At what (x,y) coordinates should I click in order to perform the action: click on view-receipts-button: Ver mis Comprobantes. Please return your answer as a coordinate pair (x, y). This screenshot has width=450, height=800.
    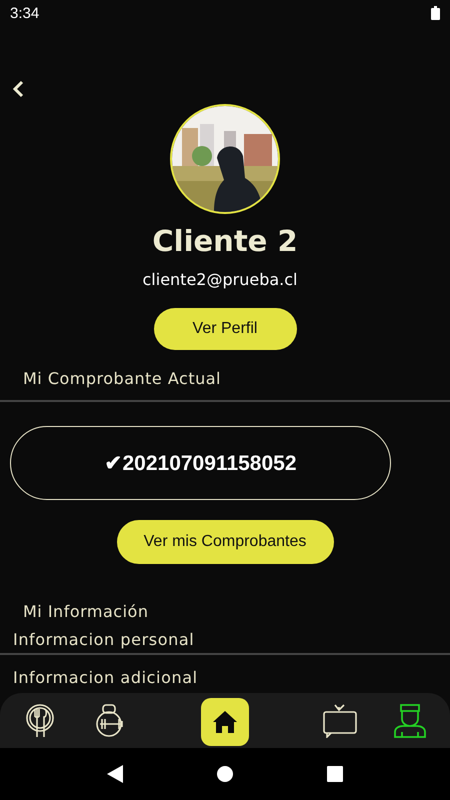
    Looking at the image, I should click on (225, 542).